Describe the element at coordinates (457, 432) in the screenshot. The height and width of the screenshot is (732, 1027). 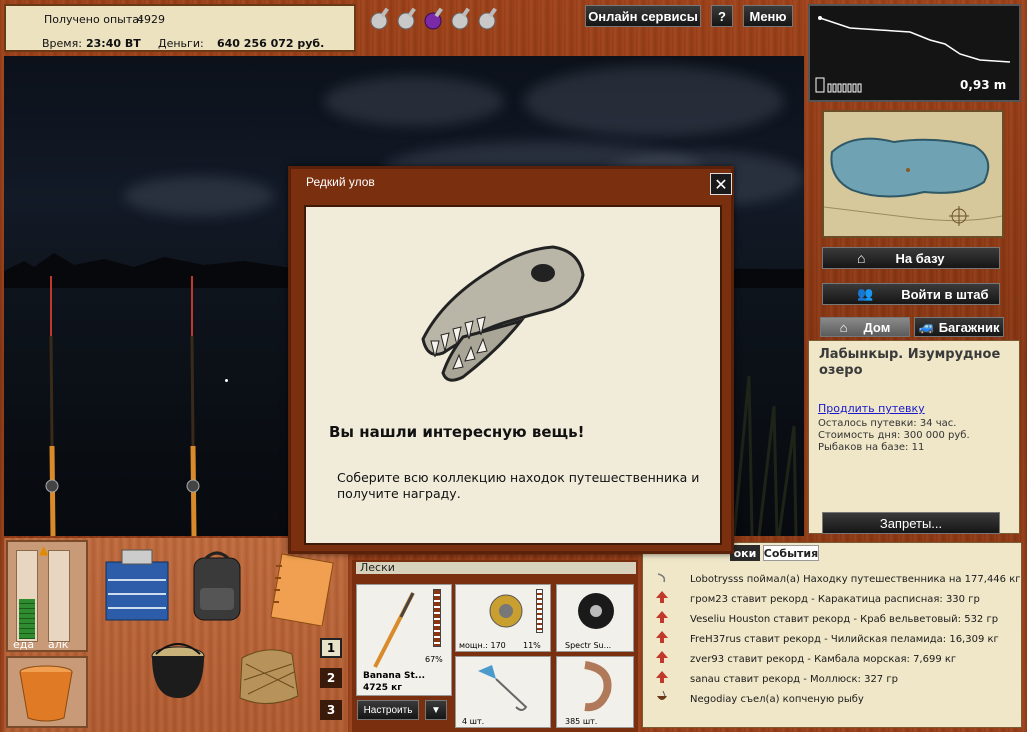
I see `dialog-heading: Вы нашли интересную вещь!` at that location.